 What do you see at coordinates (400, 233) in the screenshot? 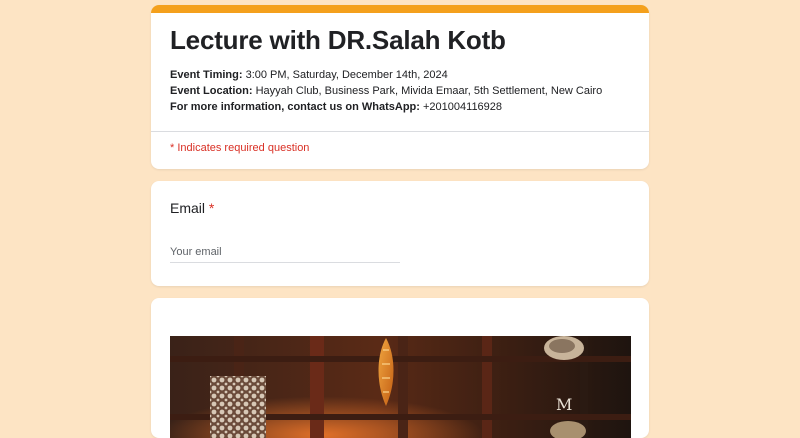
I see `email-question-card: Email *` at bounding box center [400, 233].